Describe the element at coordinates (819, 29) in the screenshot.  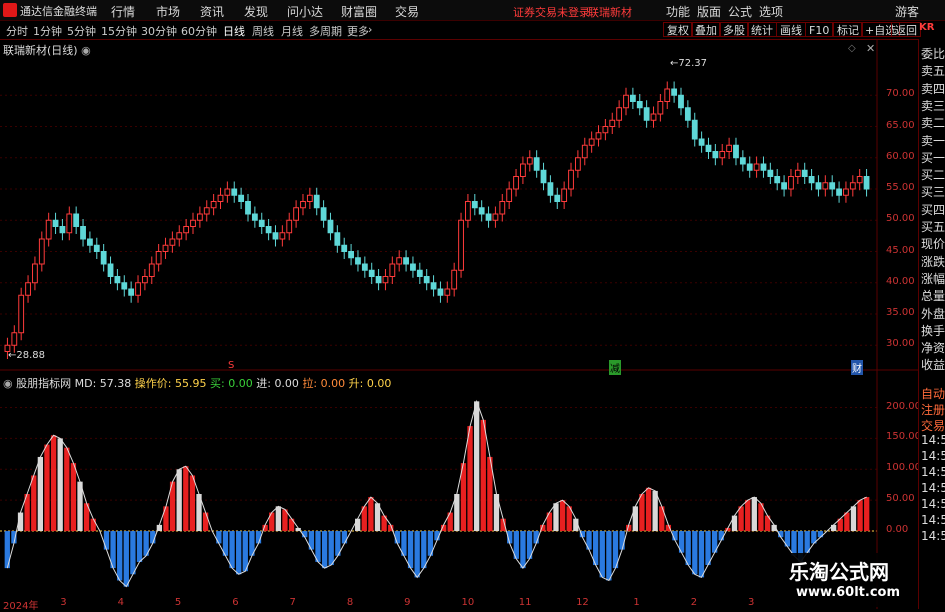
I see `f10-button: F10` at that location.